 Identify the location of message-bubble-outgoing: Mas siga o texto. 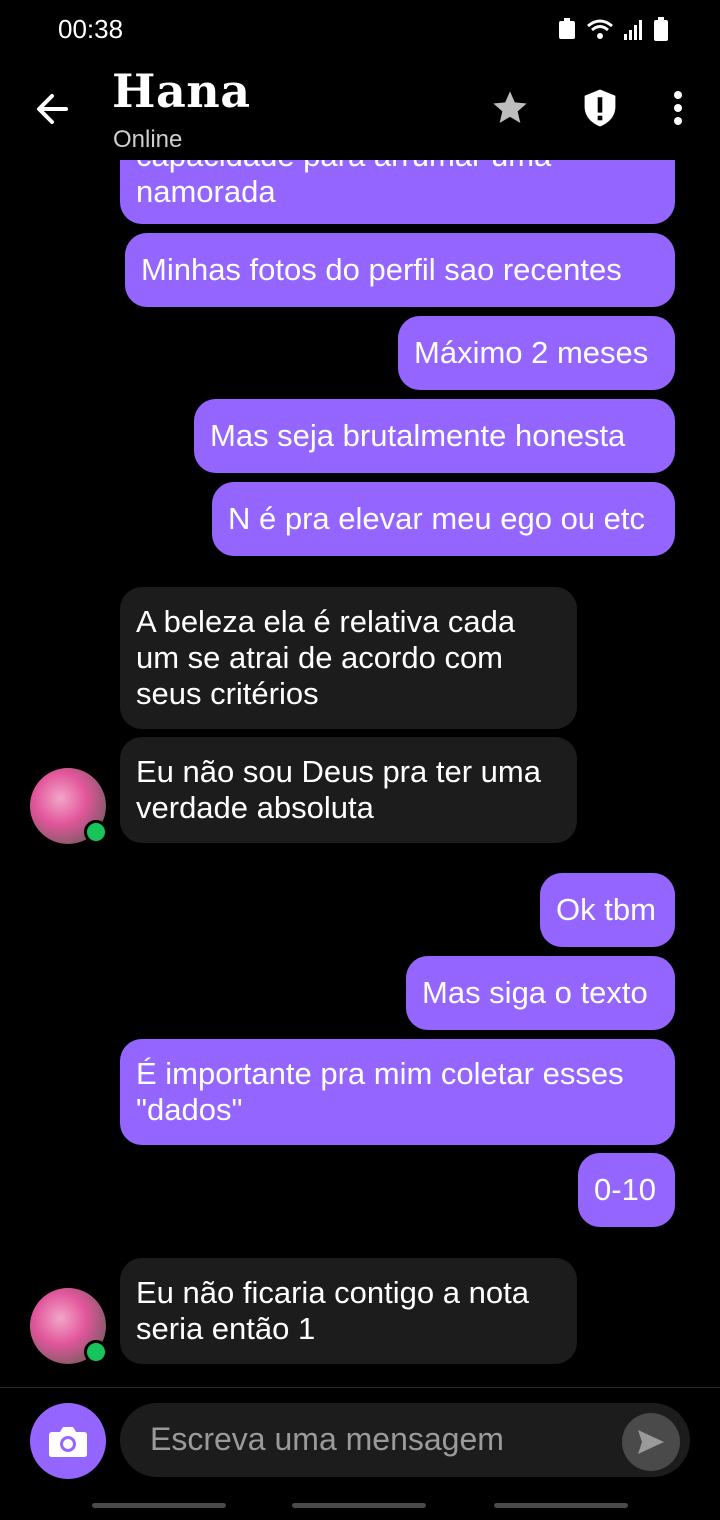
(540, 993).